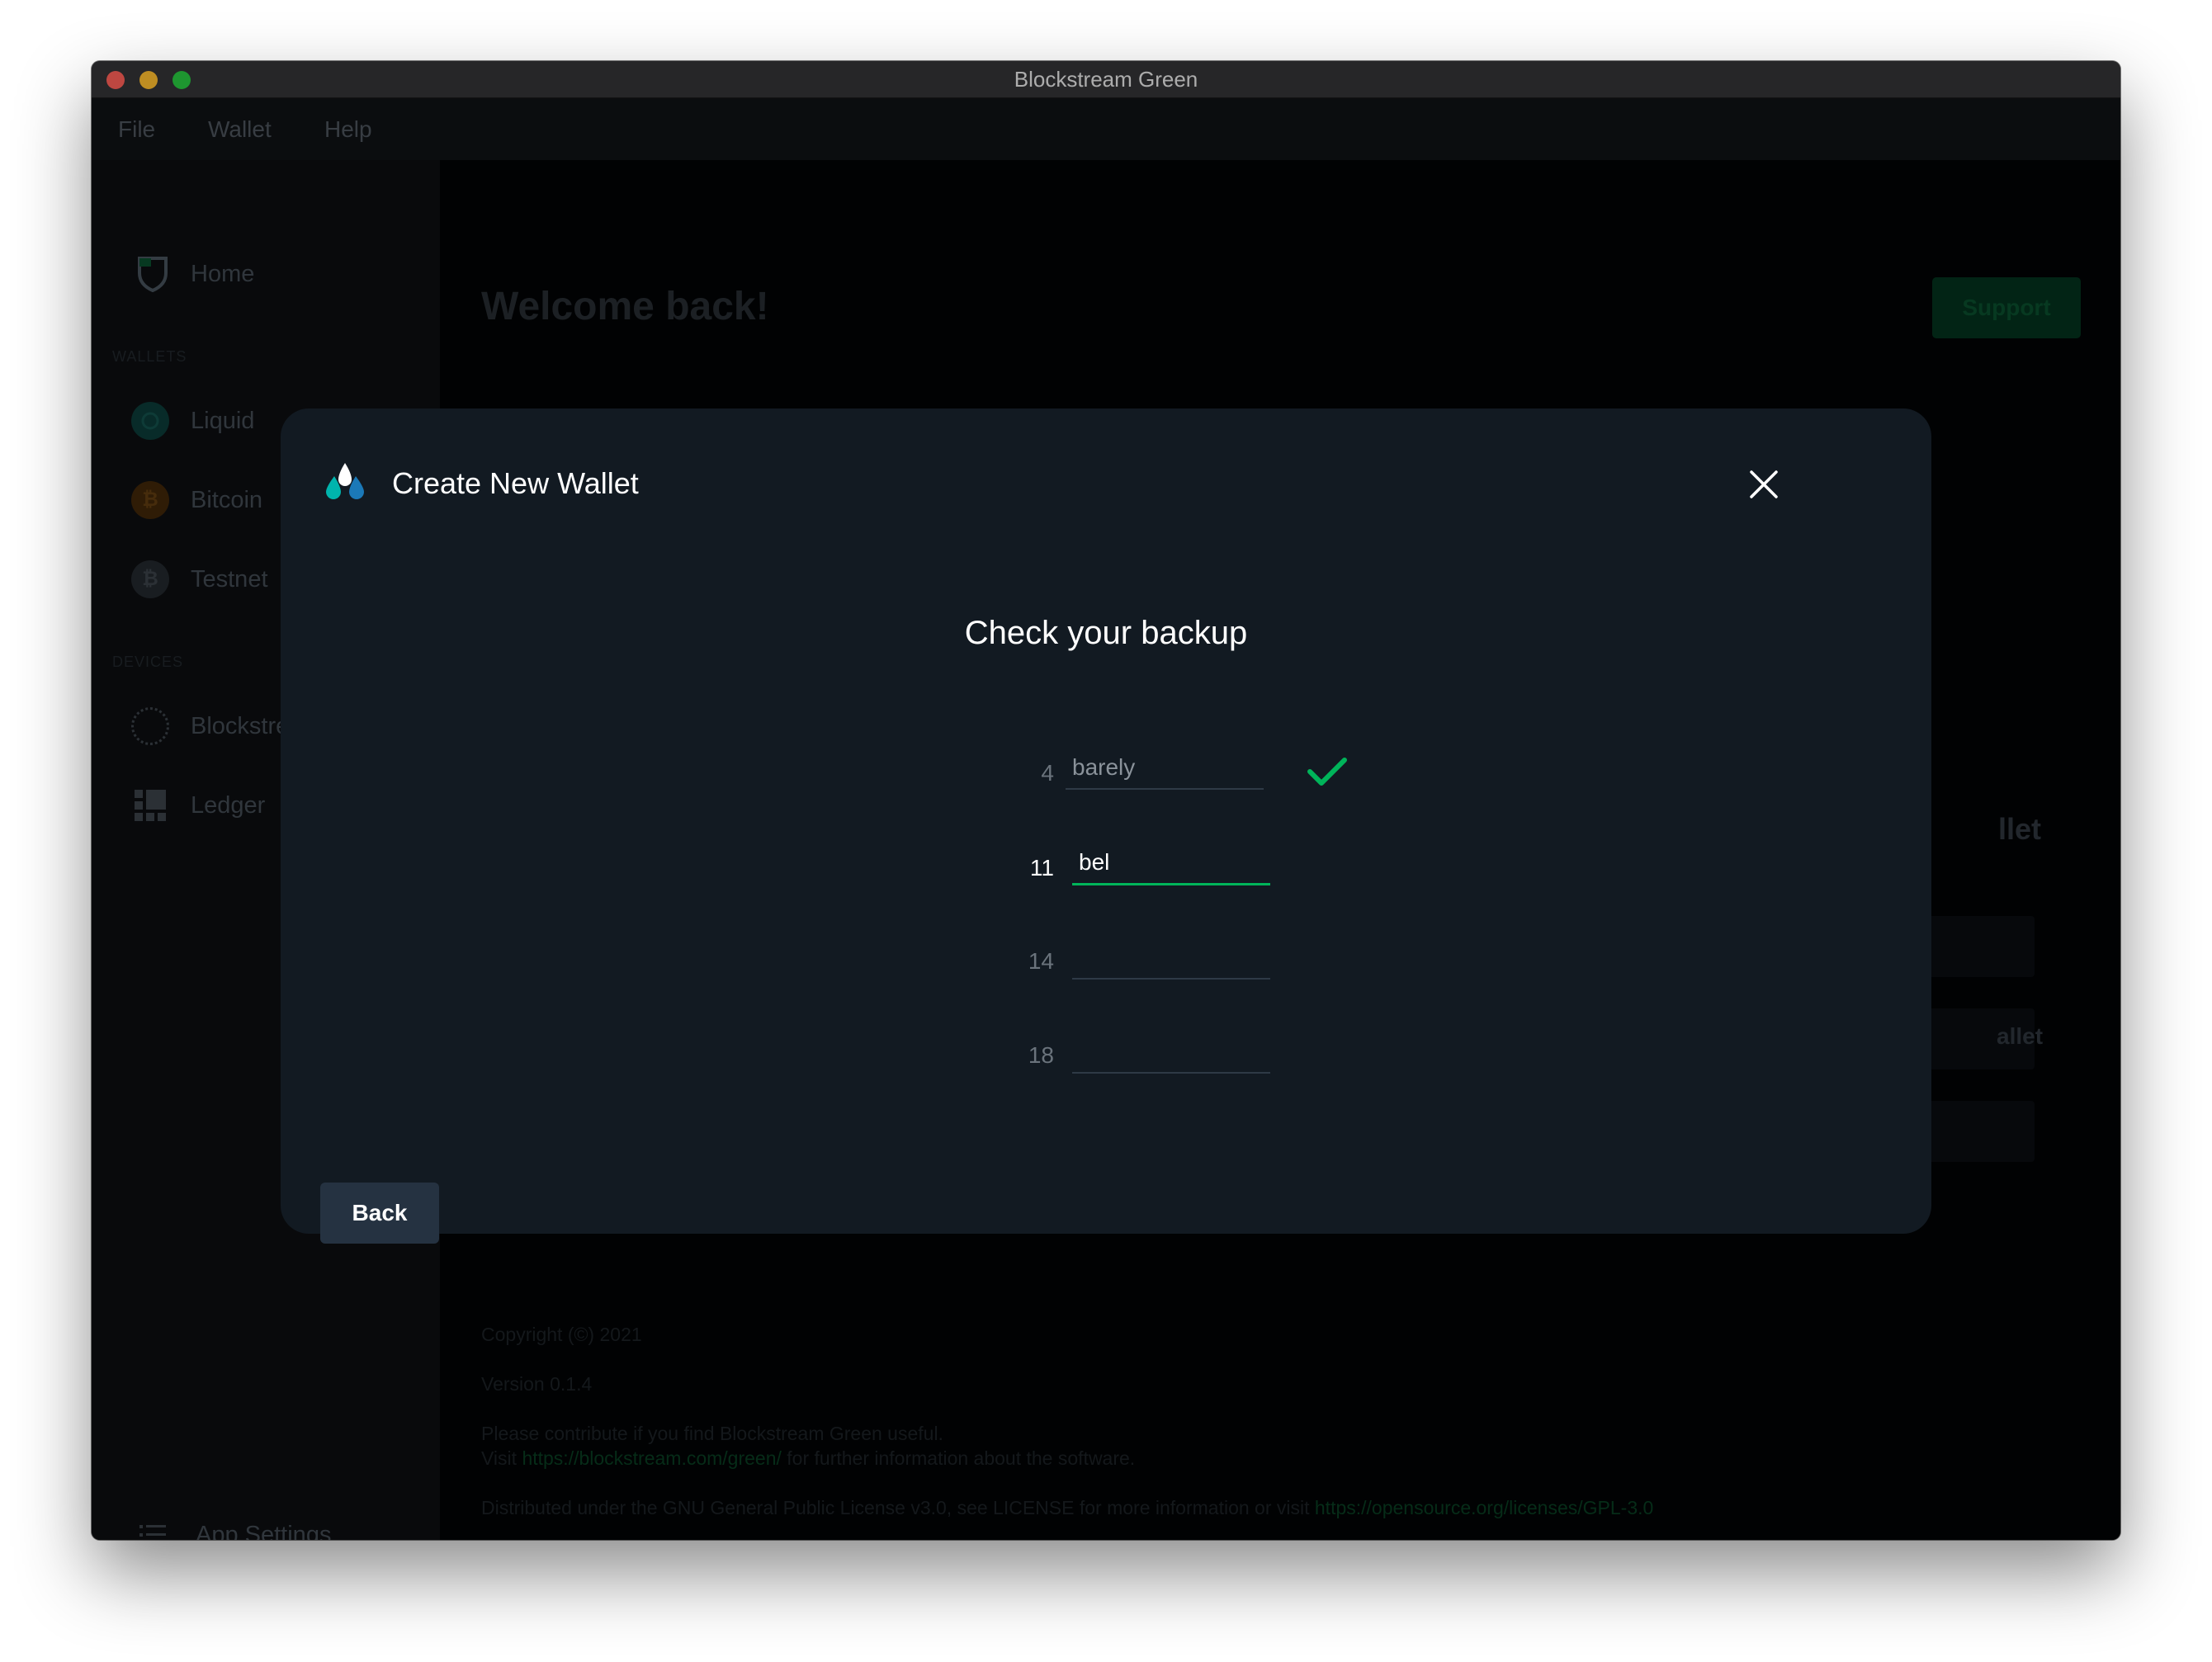  Describe the element at coordinates (345, 481) in the screenshot. I see `blockstream-green-logo-icon` at that location.